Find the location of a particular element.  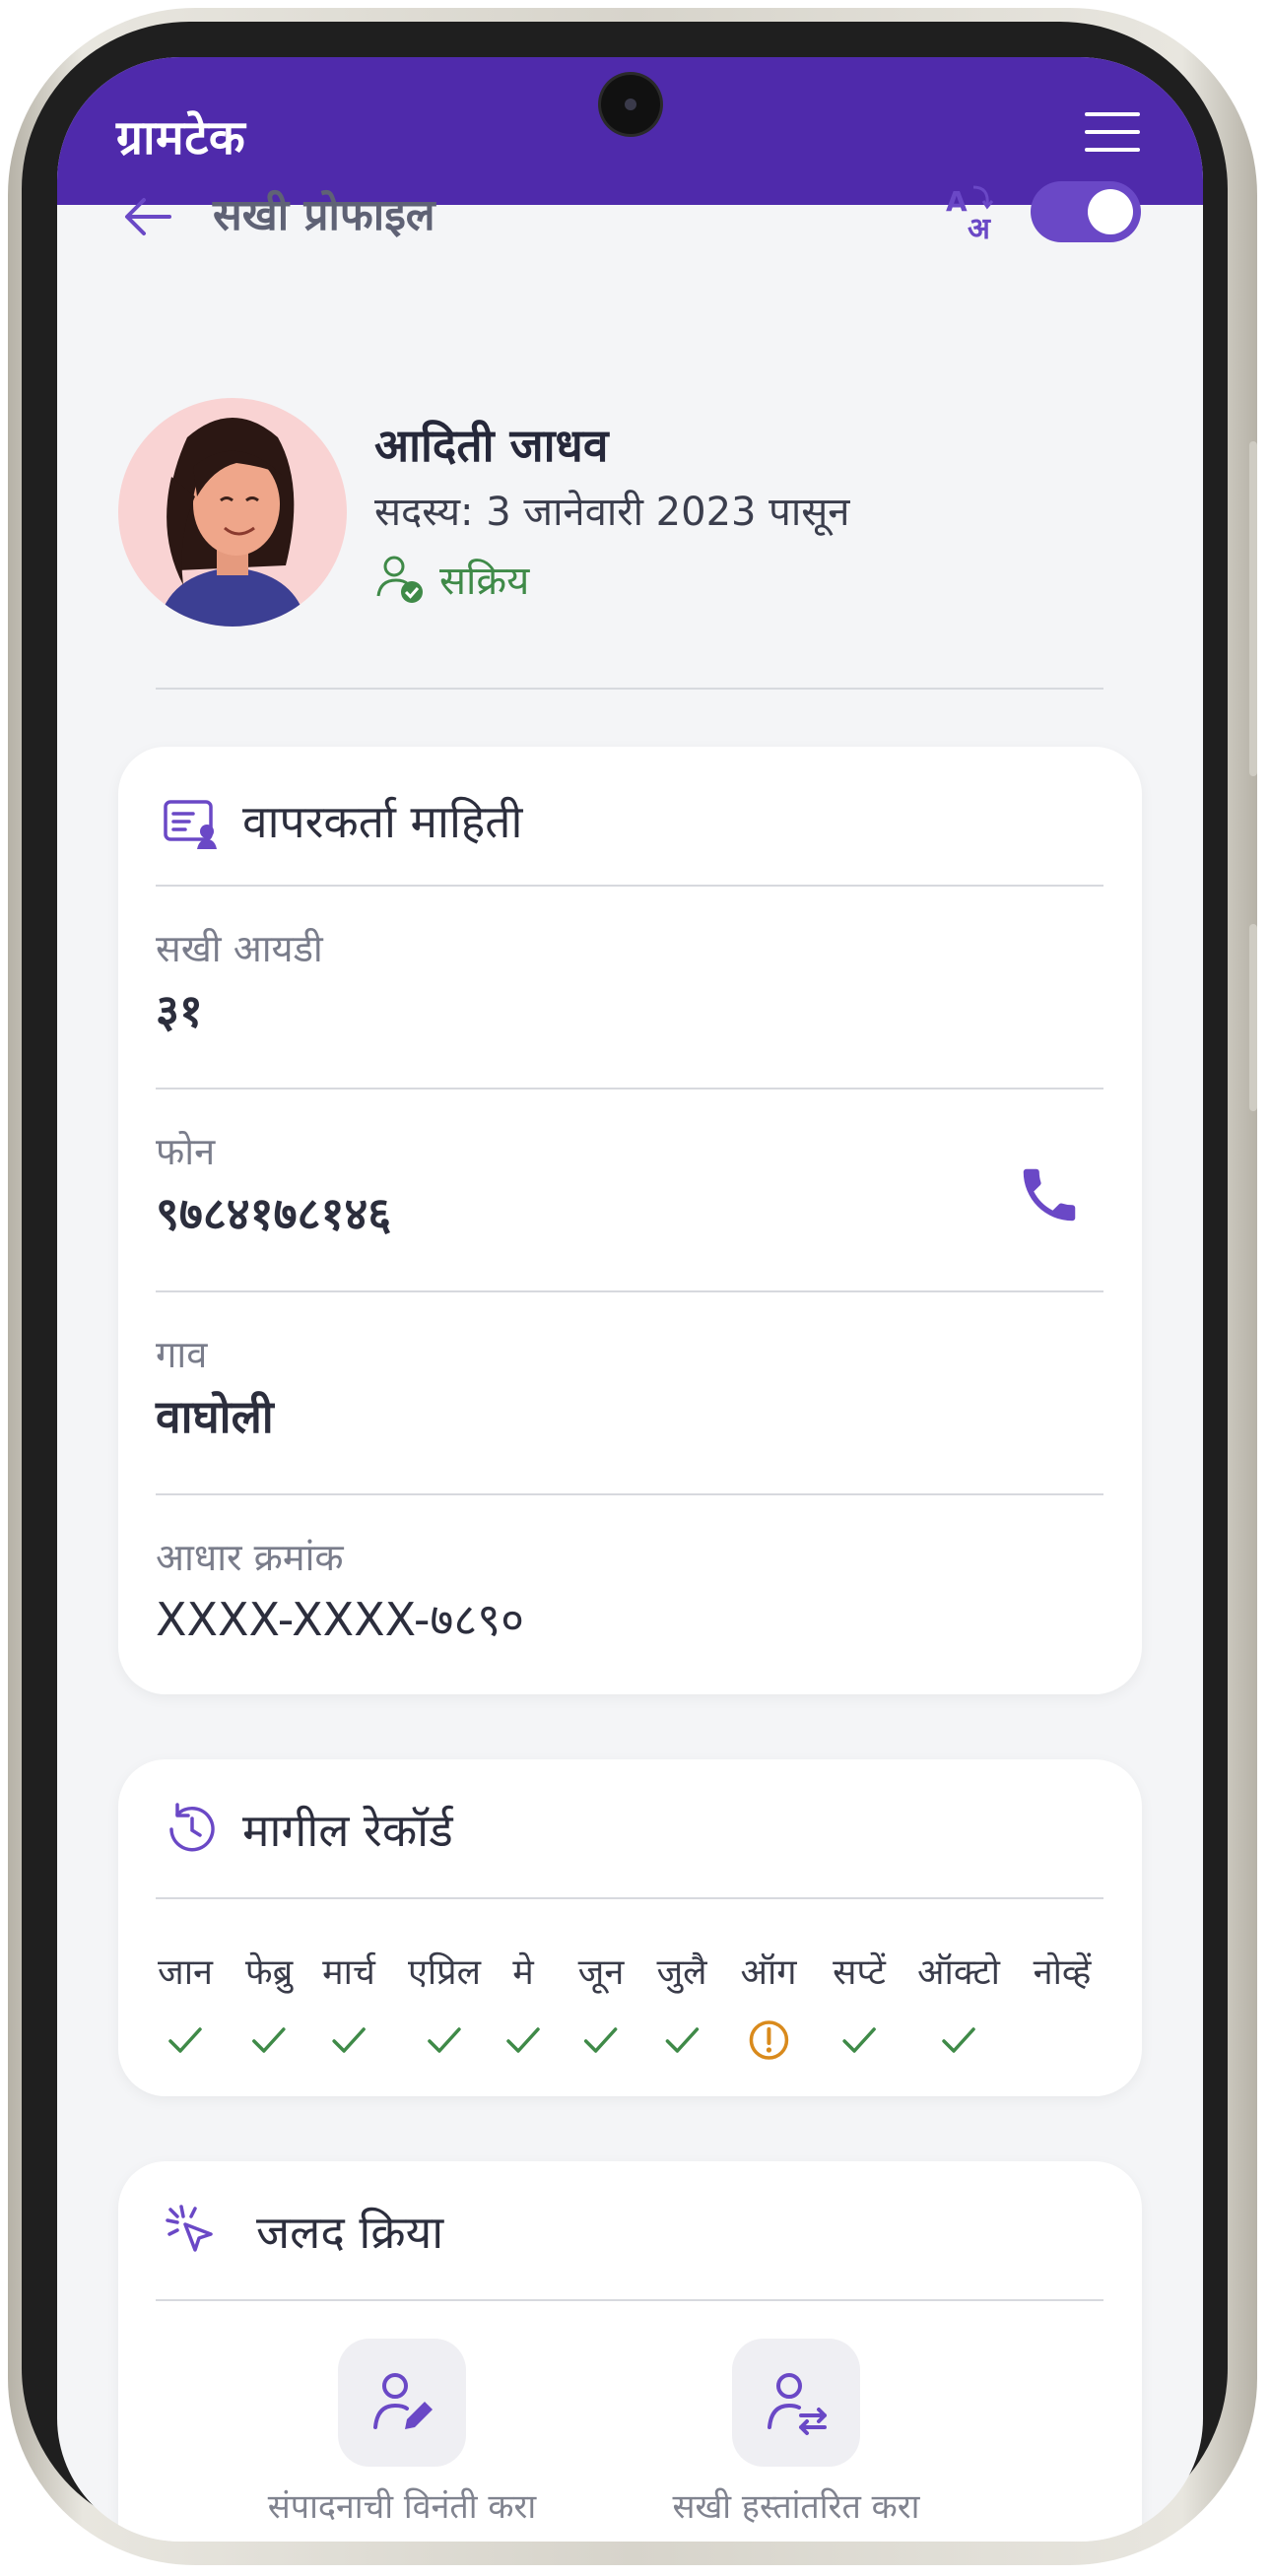

card-title-user-info: वापरकर्ता माहिती is located at coordinates (382, 822).